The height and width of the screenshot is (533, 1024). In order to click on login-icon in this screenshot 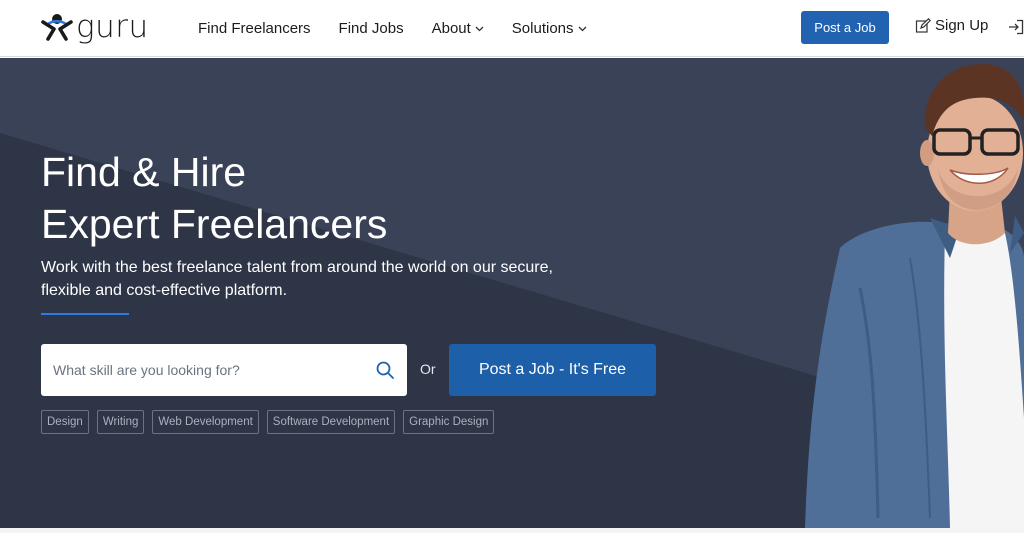, I will do `click(1016, 27)`.